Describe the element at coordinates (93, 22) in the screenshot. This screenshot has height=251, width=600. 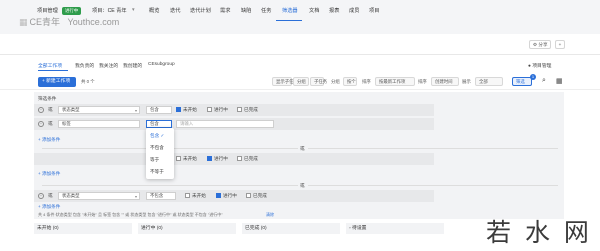
I see `brand-url: Youthce.com` at that location.